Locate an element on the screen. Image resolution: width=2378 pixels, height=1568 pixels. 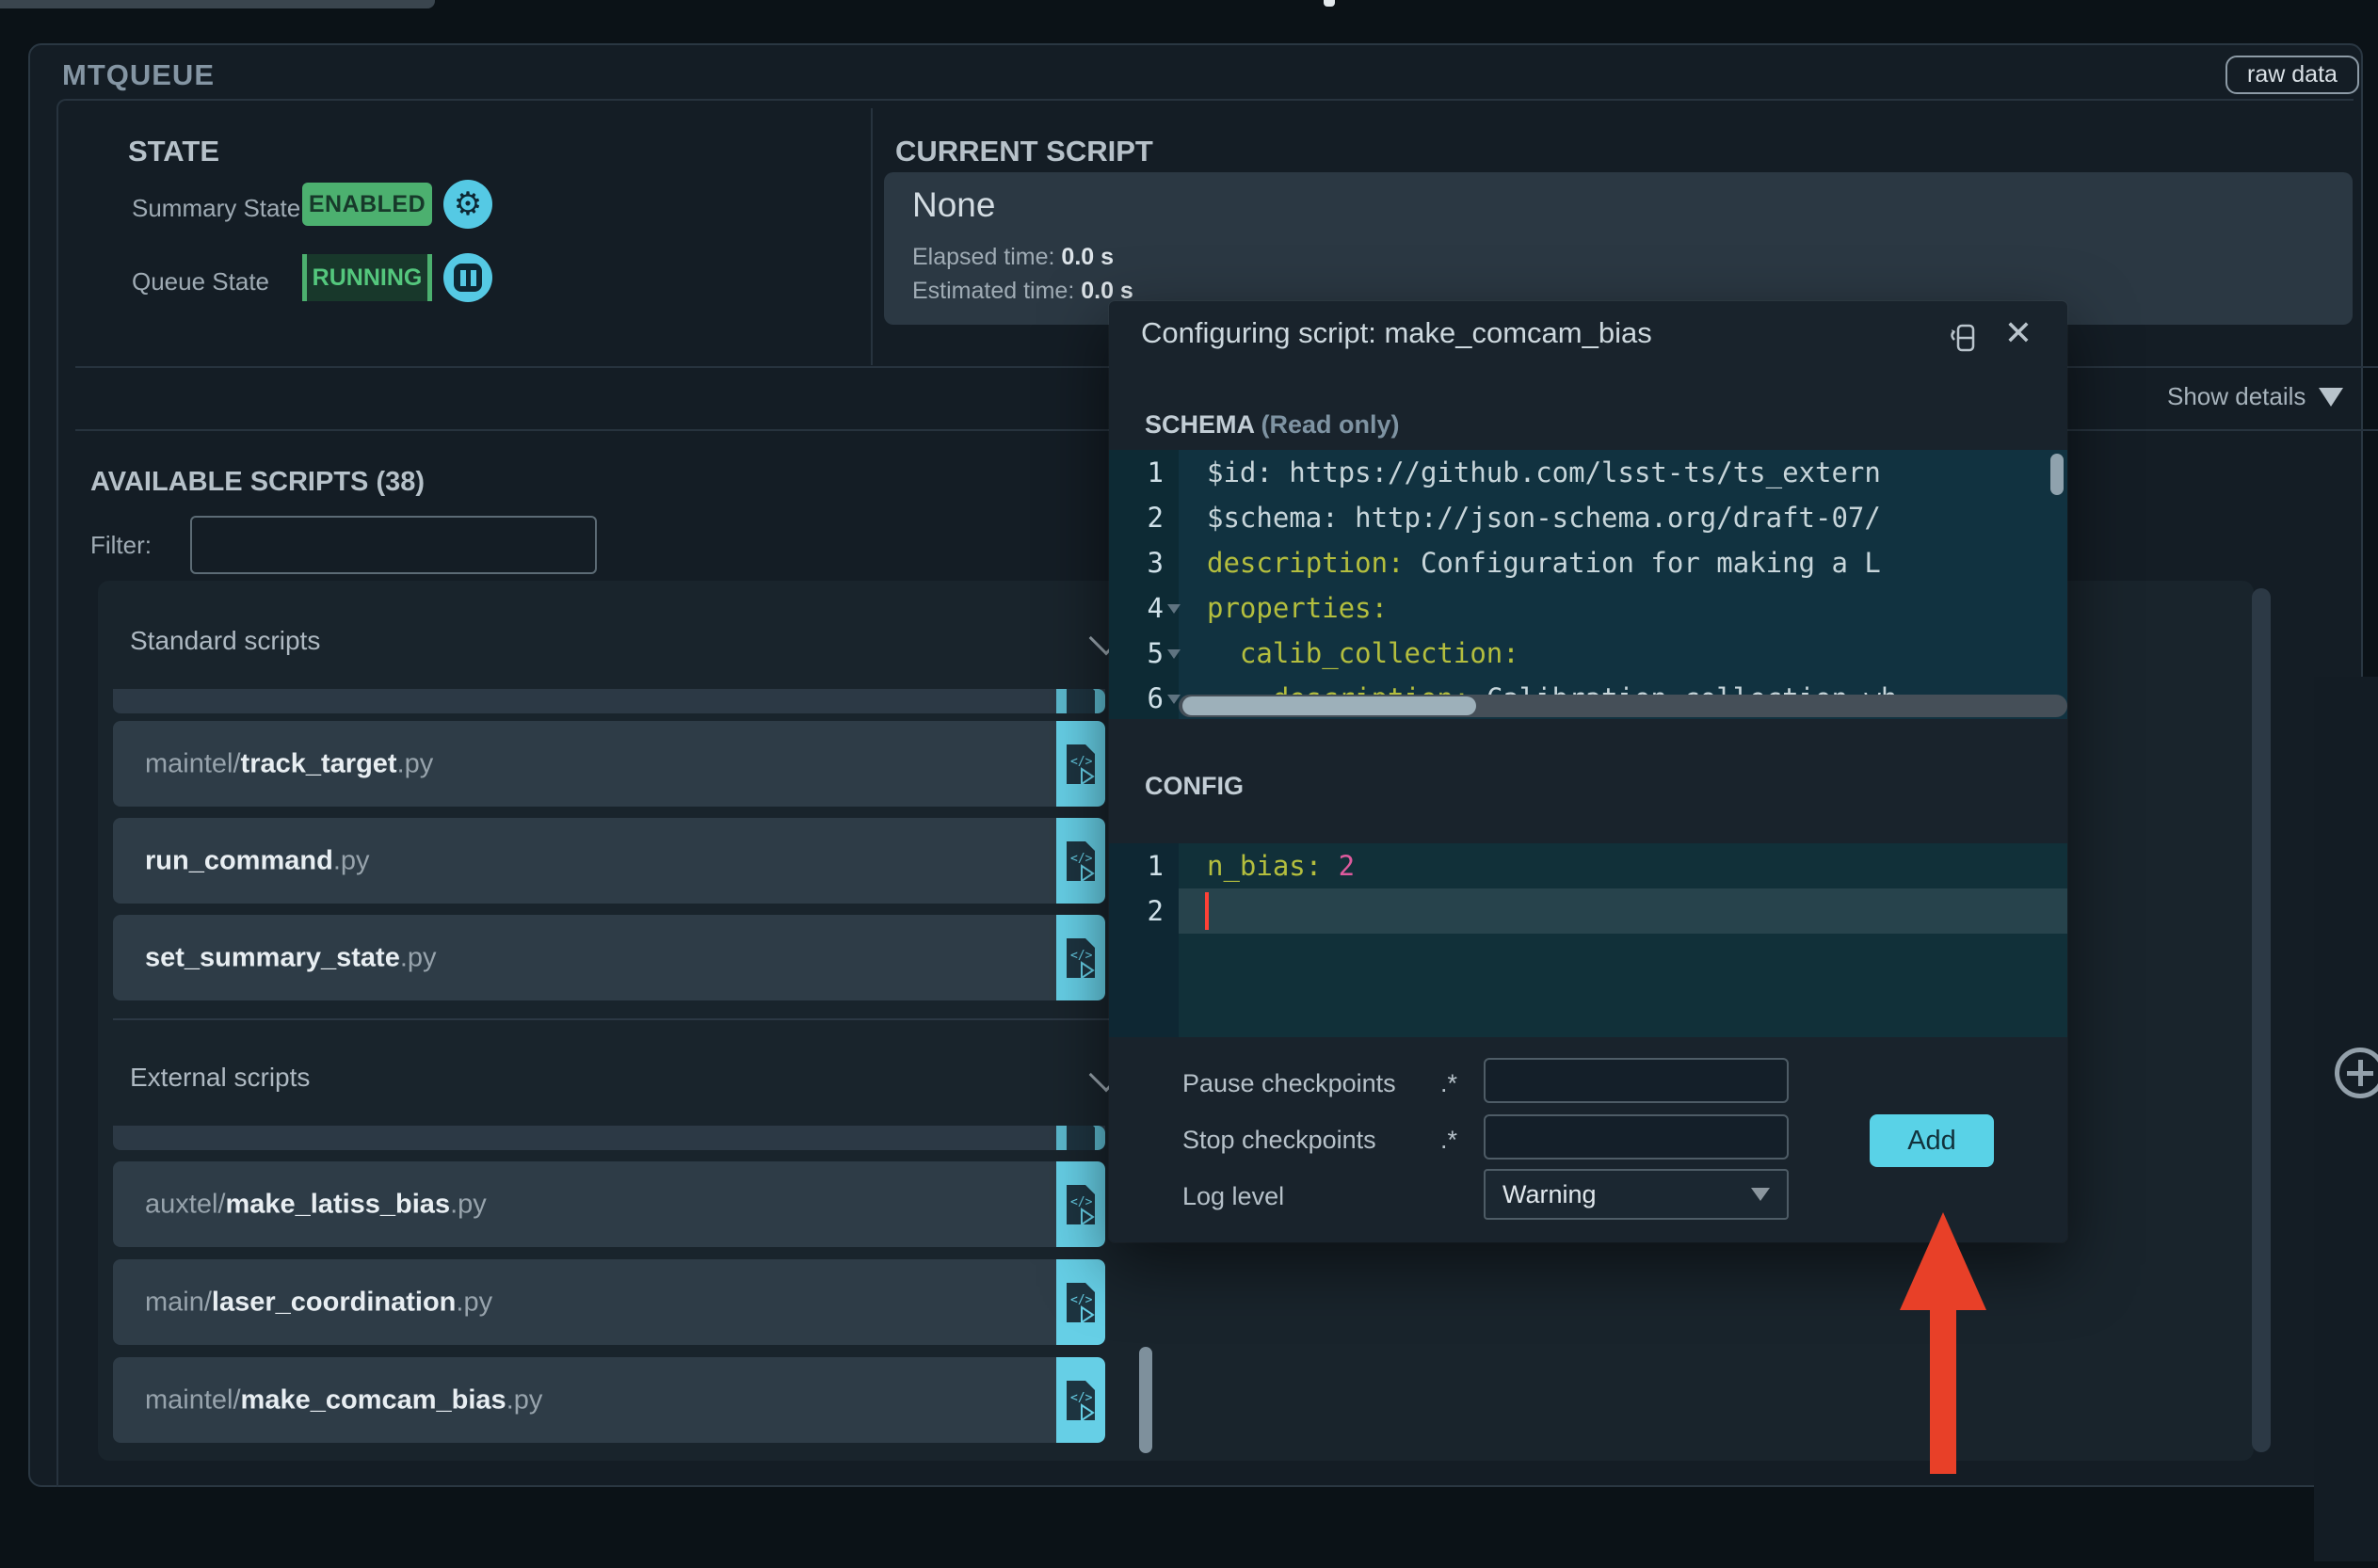
script-row-clipped: maintel/track_target_and_take_image.py is located at coordinates (609, 701).